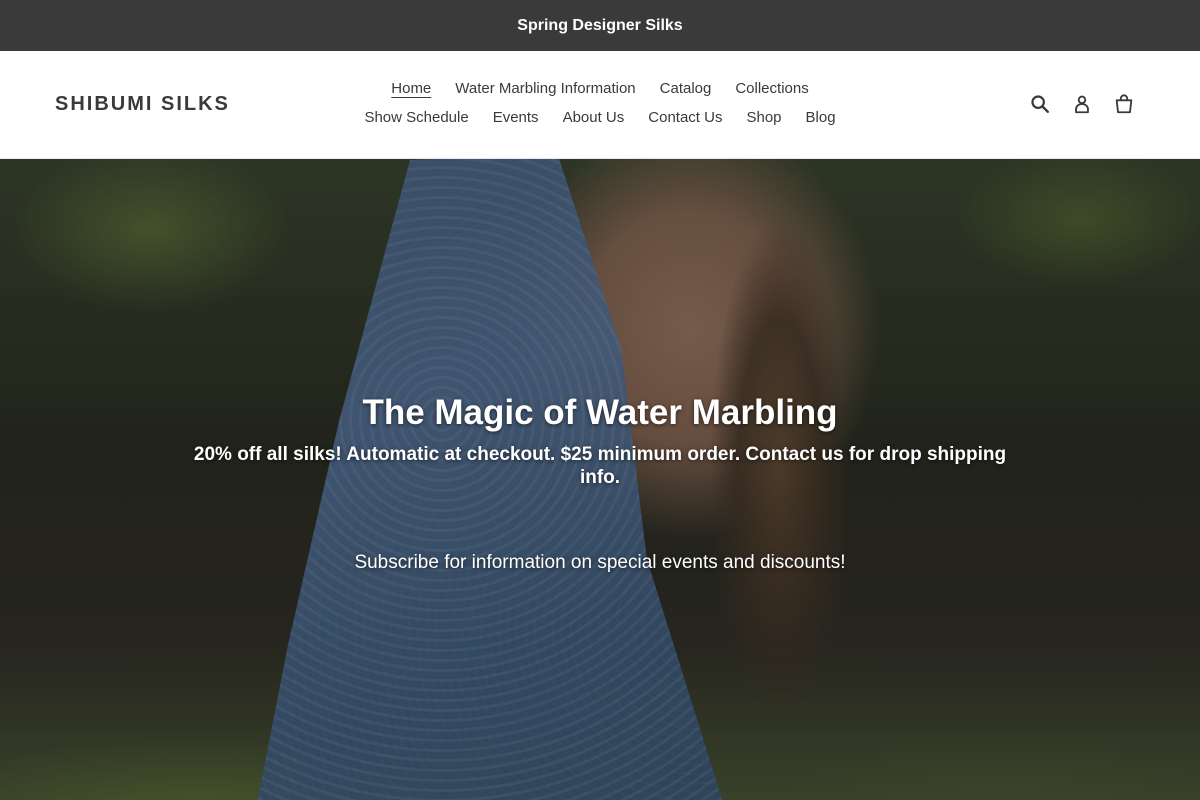 This screenshot has height=800, width=1200. What do you see at coordinates (1040, 104) in the screenshot?
I see `search-icon` at bounding box center [1040, 104].